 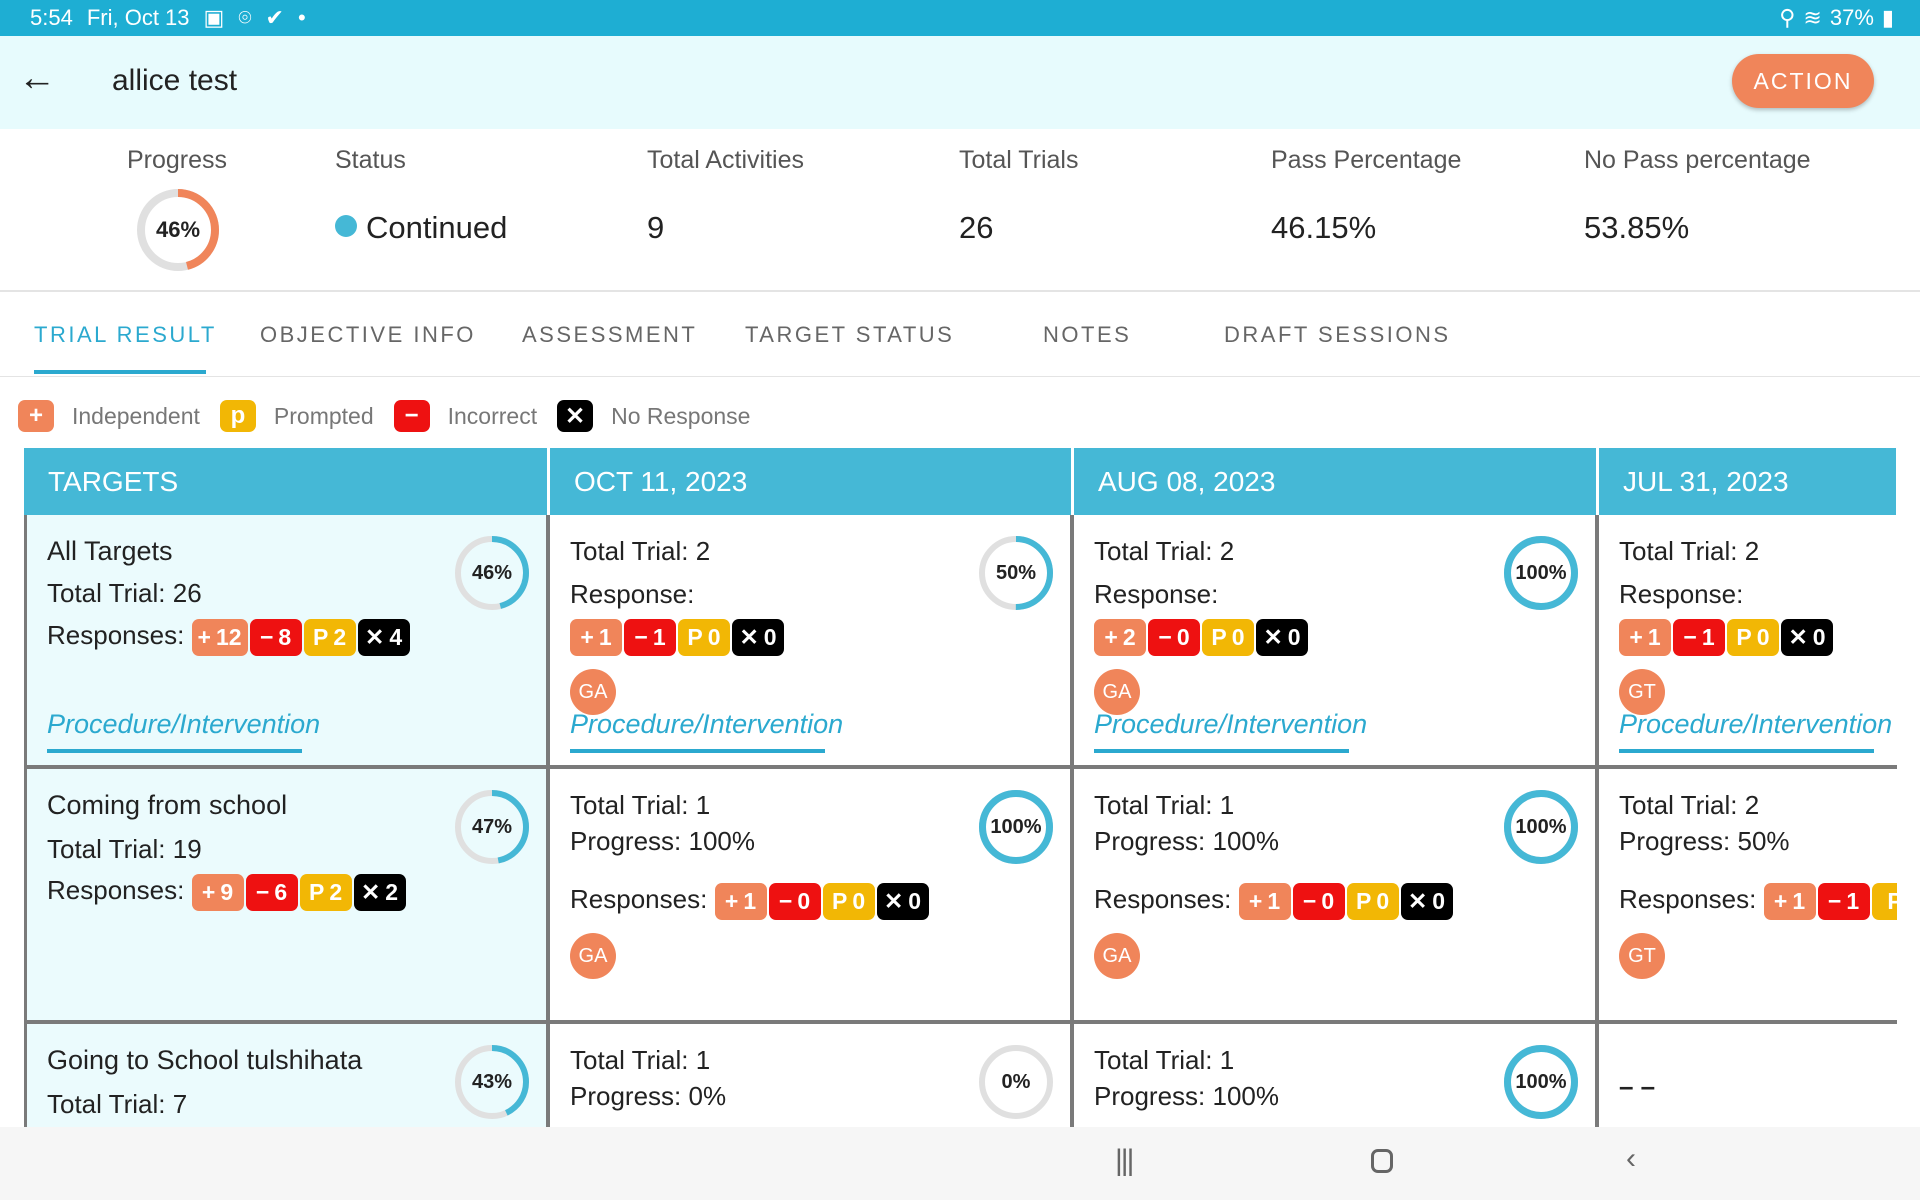 I want to click on response-chip-no-response: ✕ 4, so click(x=383, y=637).